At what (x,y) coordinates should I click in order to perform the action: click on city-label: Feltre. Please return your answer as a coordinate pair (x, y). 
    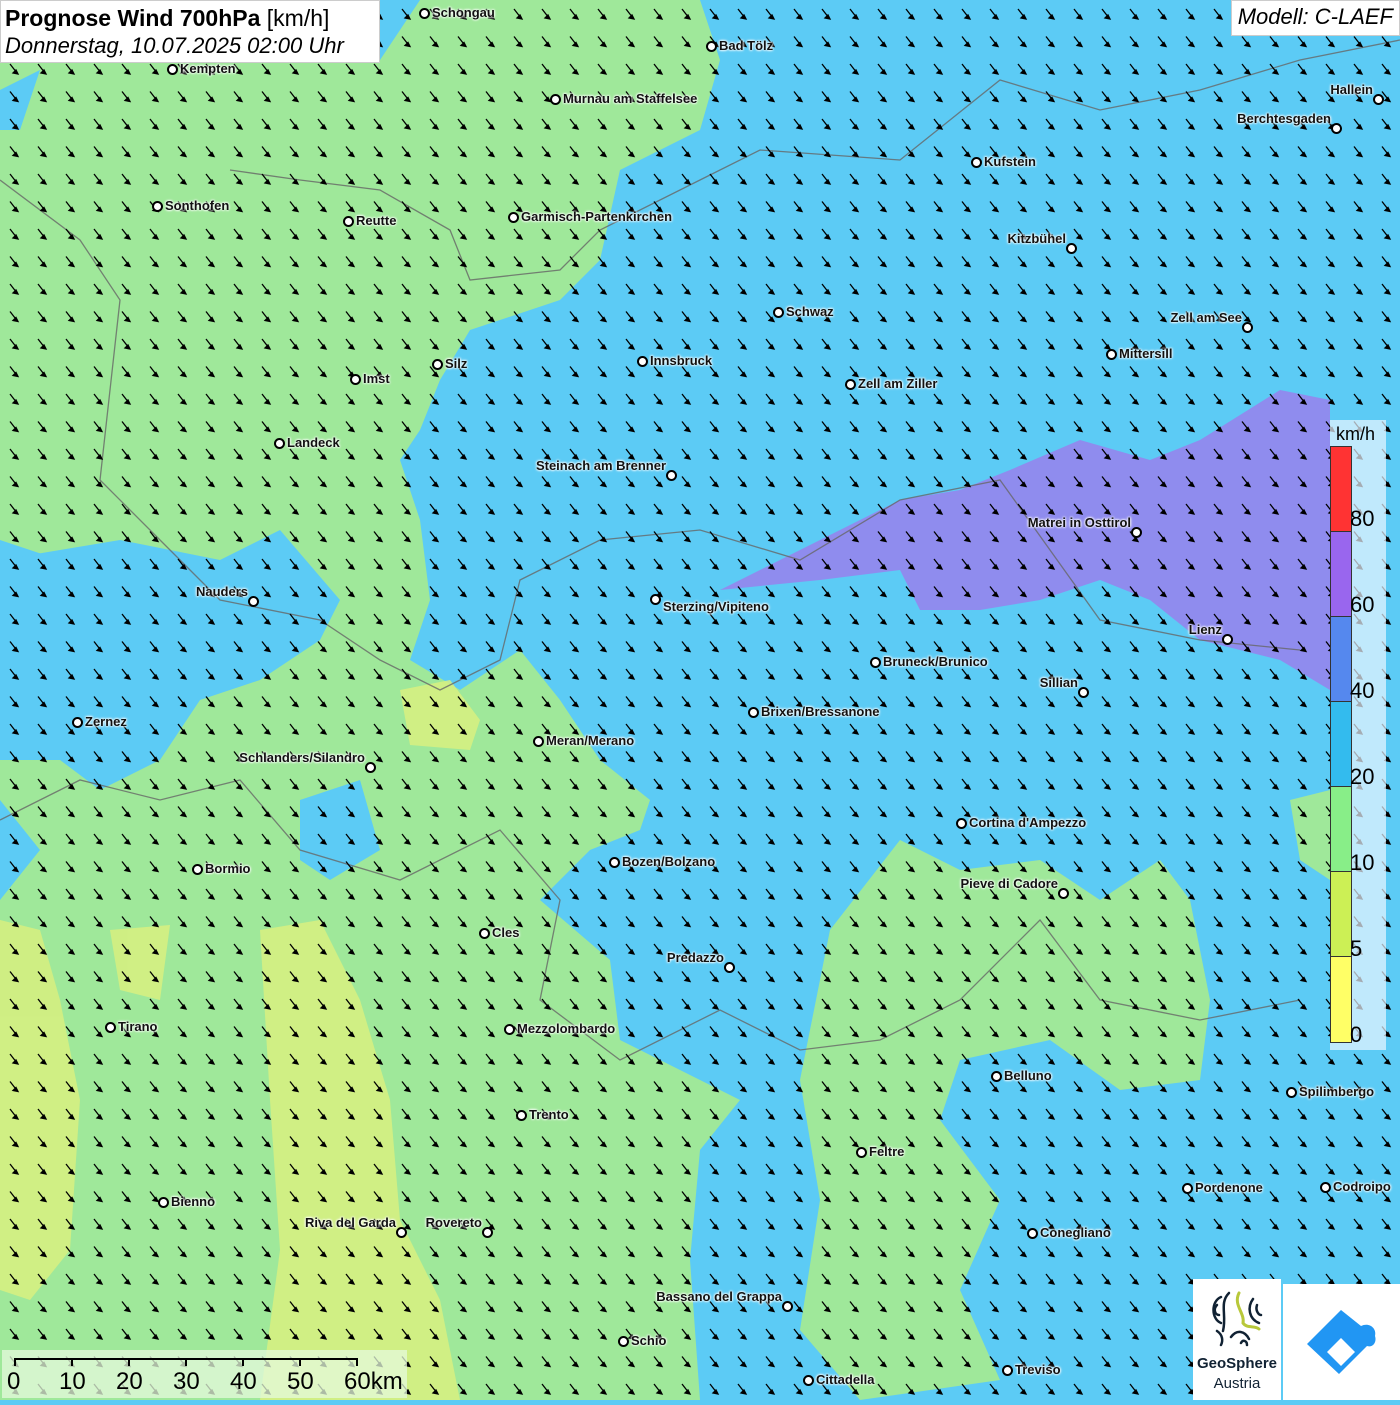
    Looking at the image, I should click on (887, 1151).